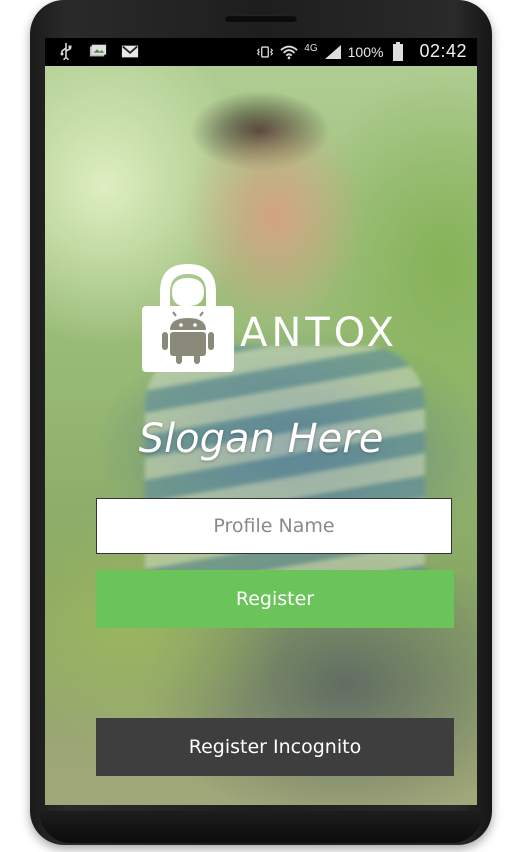 This screenshot has width=522, height=852. I want to click on slogan-text: Slogan Here, so click(261, 439).